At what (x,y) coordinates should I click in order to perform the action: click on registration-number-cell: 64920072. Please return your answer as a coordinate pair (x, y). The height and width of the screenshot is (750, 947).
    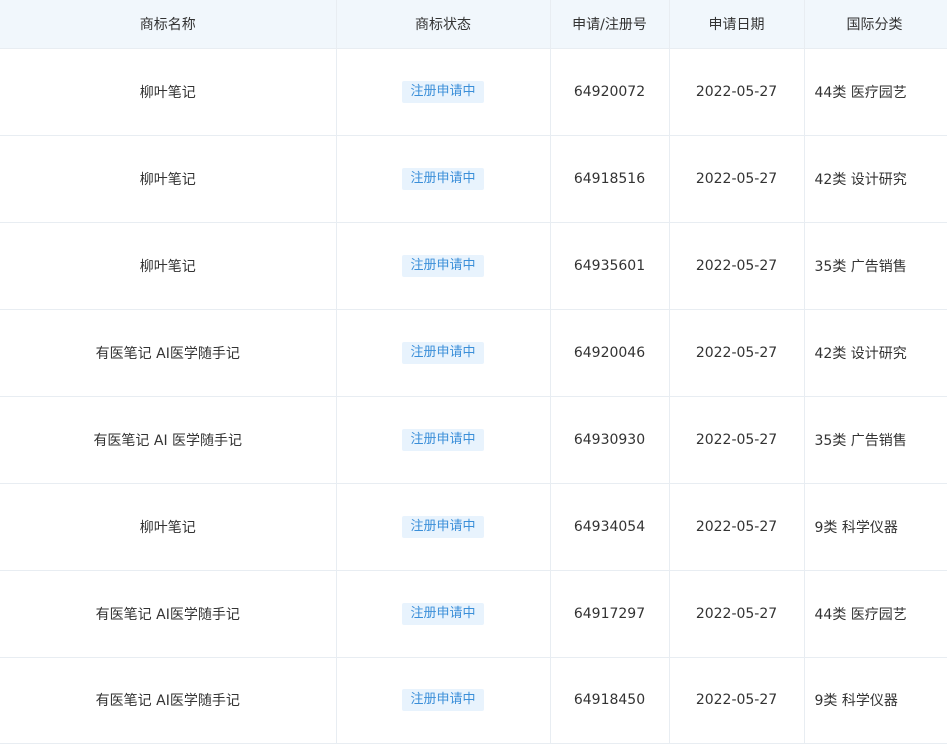
    Looking at the image, I should click on (610, 92).